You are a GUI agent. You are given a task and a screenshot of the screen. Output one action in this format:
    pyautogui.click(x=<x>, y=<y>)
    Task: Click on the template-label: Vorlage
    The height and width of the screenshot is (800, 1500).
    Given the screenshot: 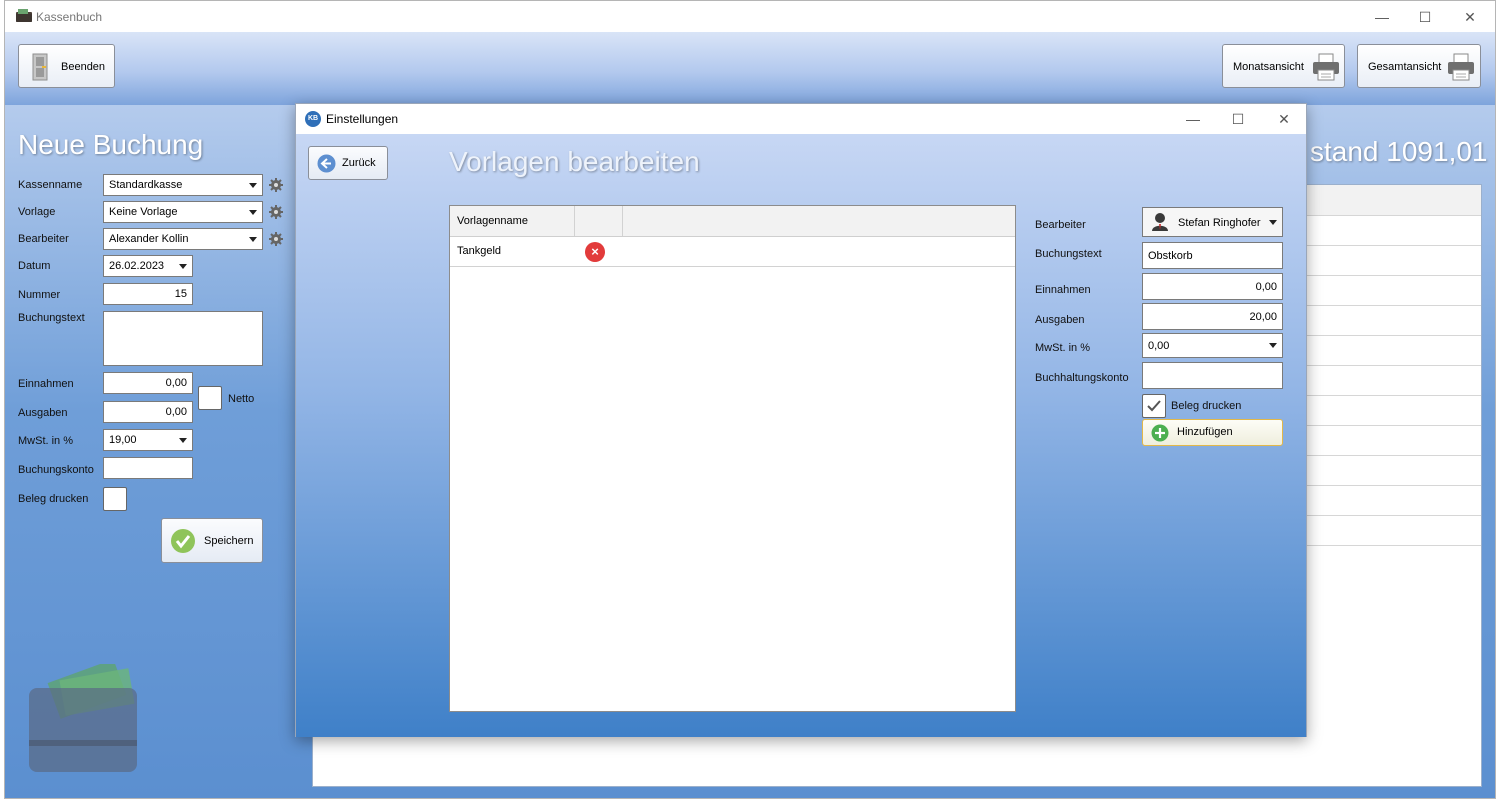 What is the action you would take?
    pyautogui.click(x=37, y=212)
    